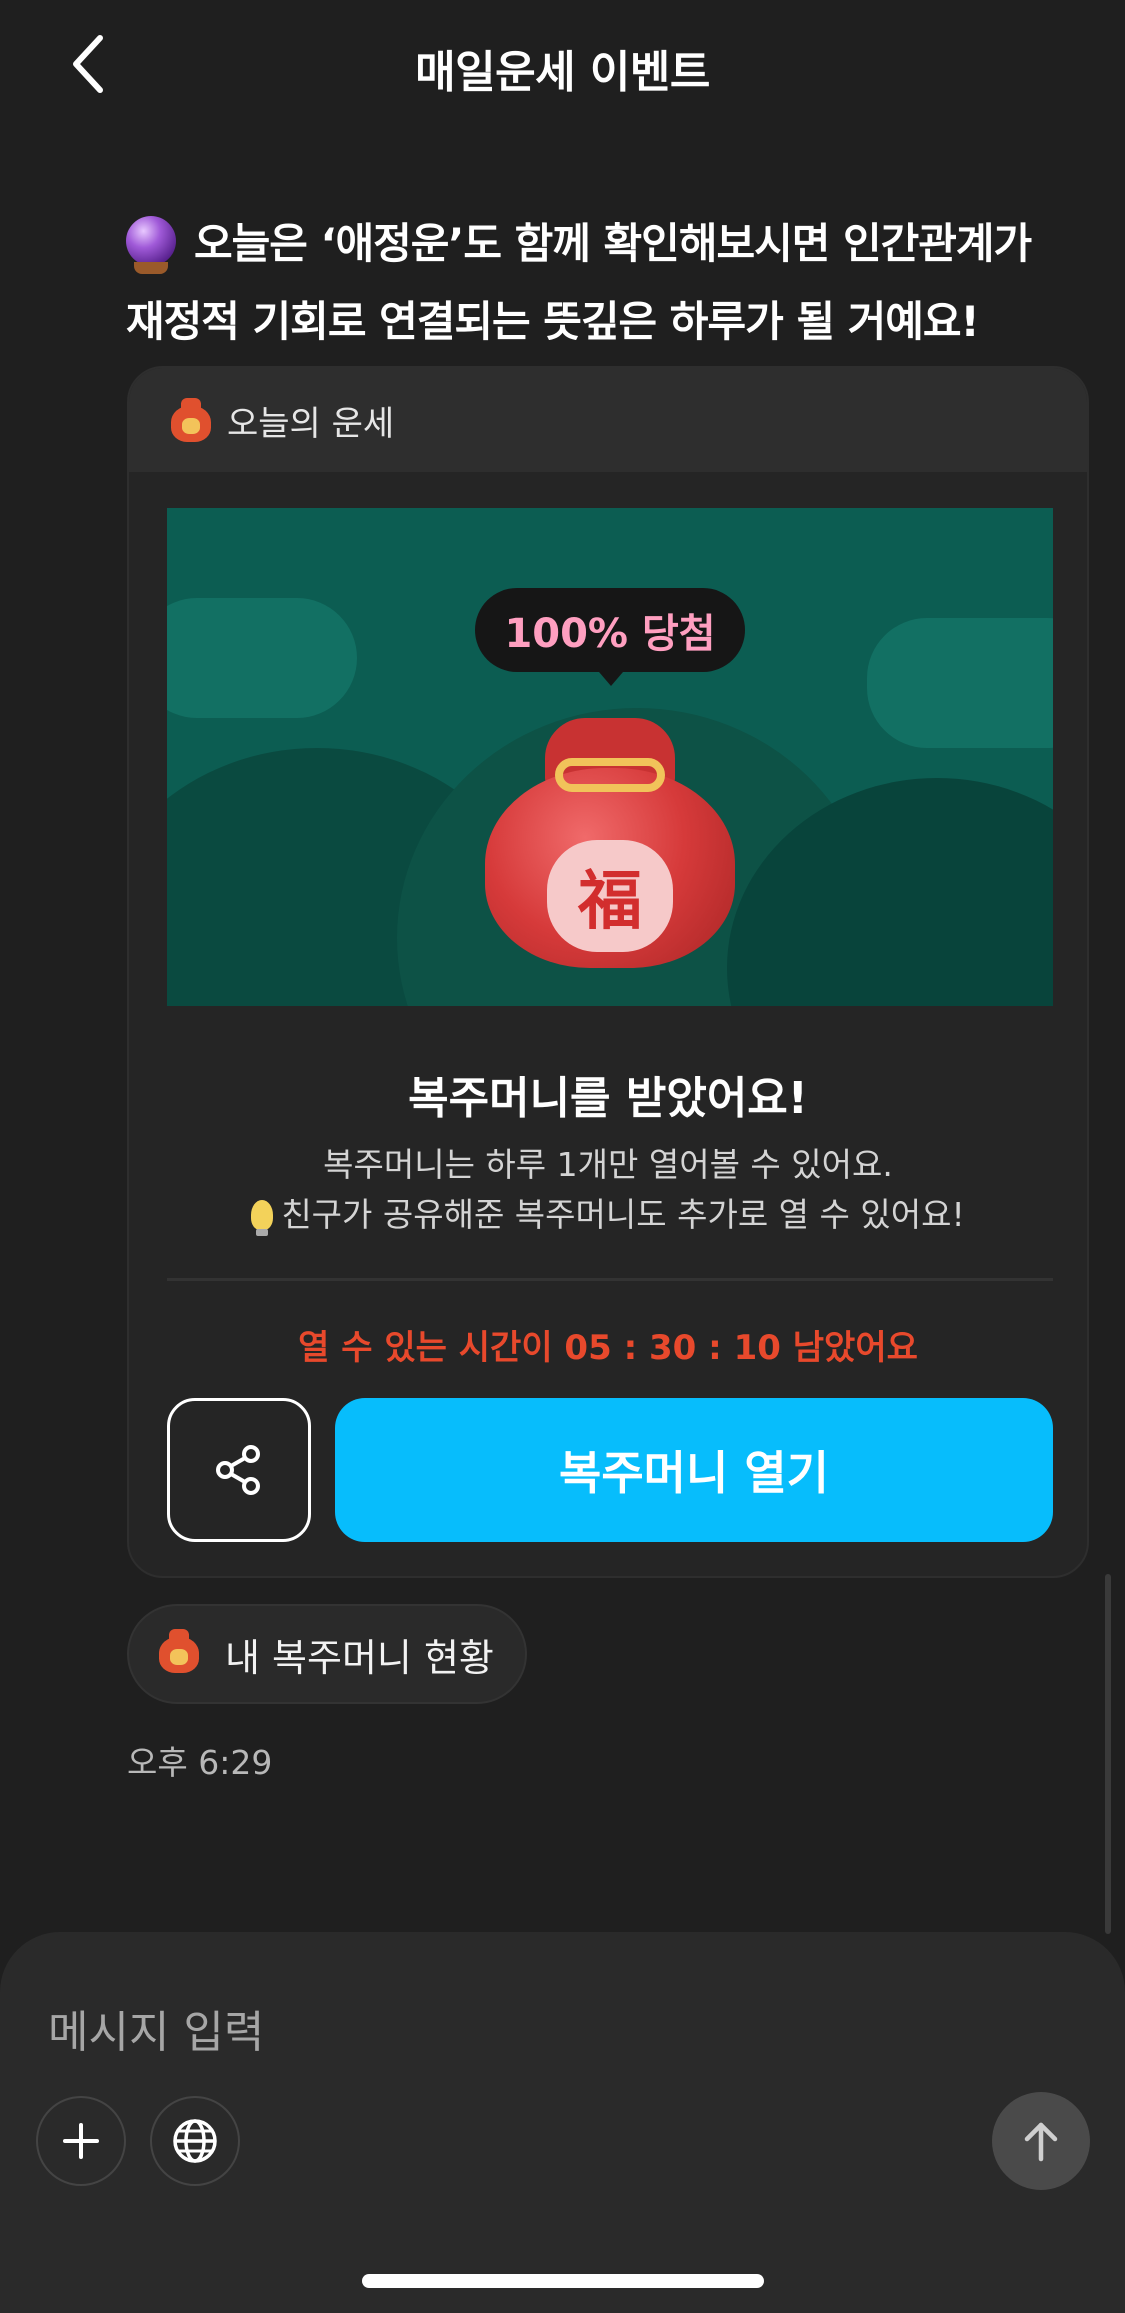 This screenshot has width=1125, height=2313. Describe the element at coordinates (311, 423) in the screenshot. I see `card-header-label: 오늘의 운세` at that location.